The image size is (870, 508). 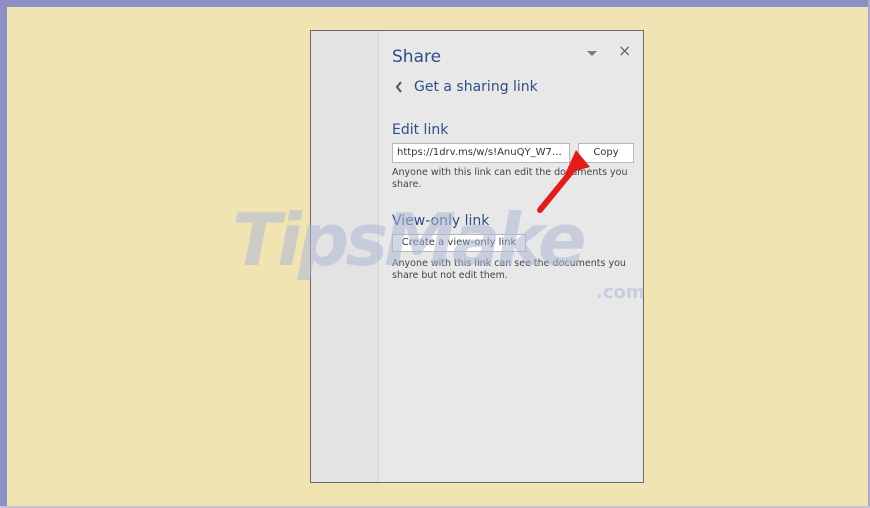 What do you see at coordinates (624, 51) in the screenshot?
I see `close-icon: ×` at bounding box center [624, 51].